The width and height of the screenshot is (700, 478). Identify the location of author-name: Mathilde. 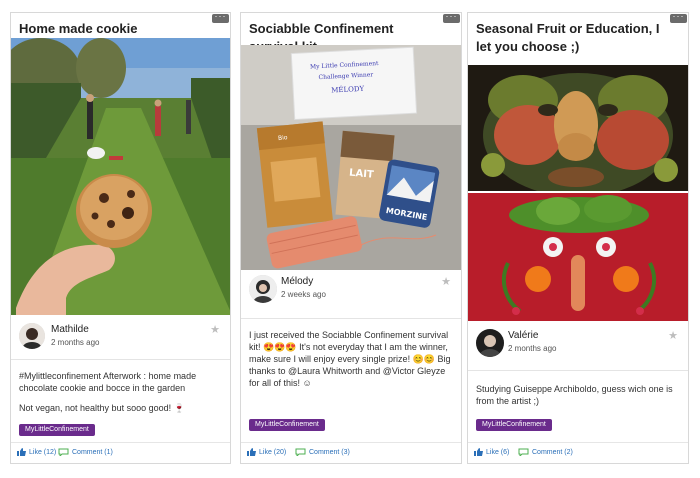
(70, 329).